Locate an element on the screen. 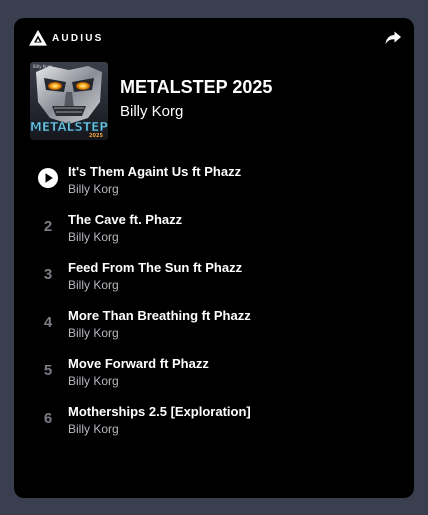  album-artwork: METALSTEP 2025 Billy Korg is located at coordinates (69, 101).